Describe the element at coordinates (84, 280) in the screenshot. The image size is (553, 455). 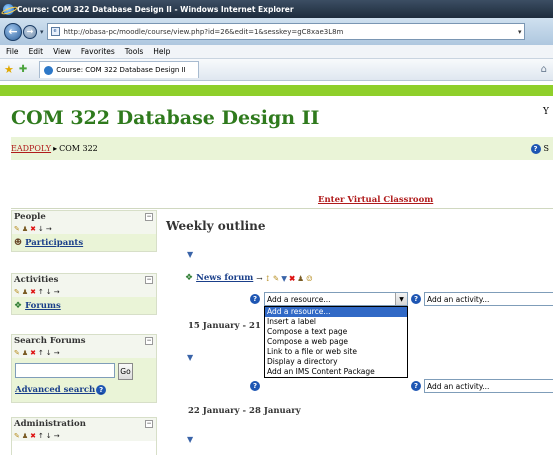
I see `activities-block-header: Activities −` at that location.